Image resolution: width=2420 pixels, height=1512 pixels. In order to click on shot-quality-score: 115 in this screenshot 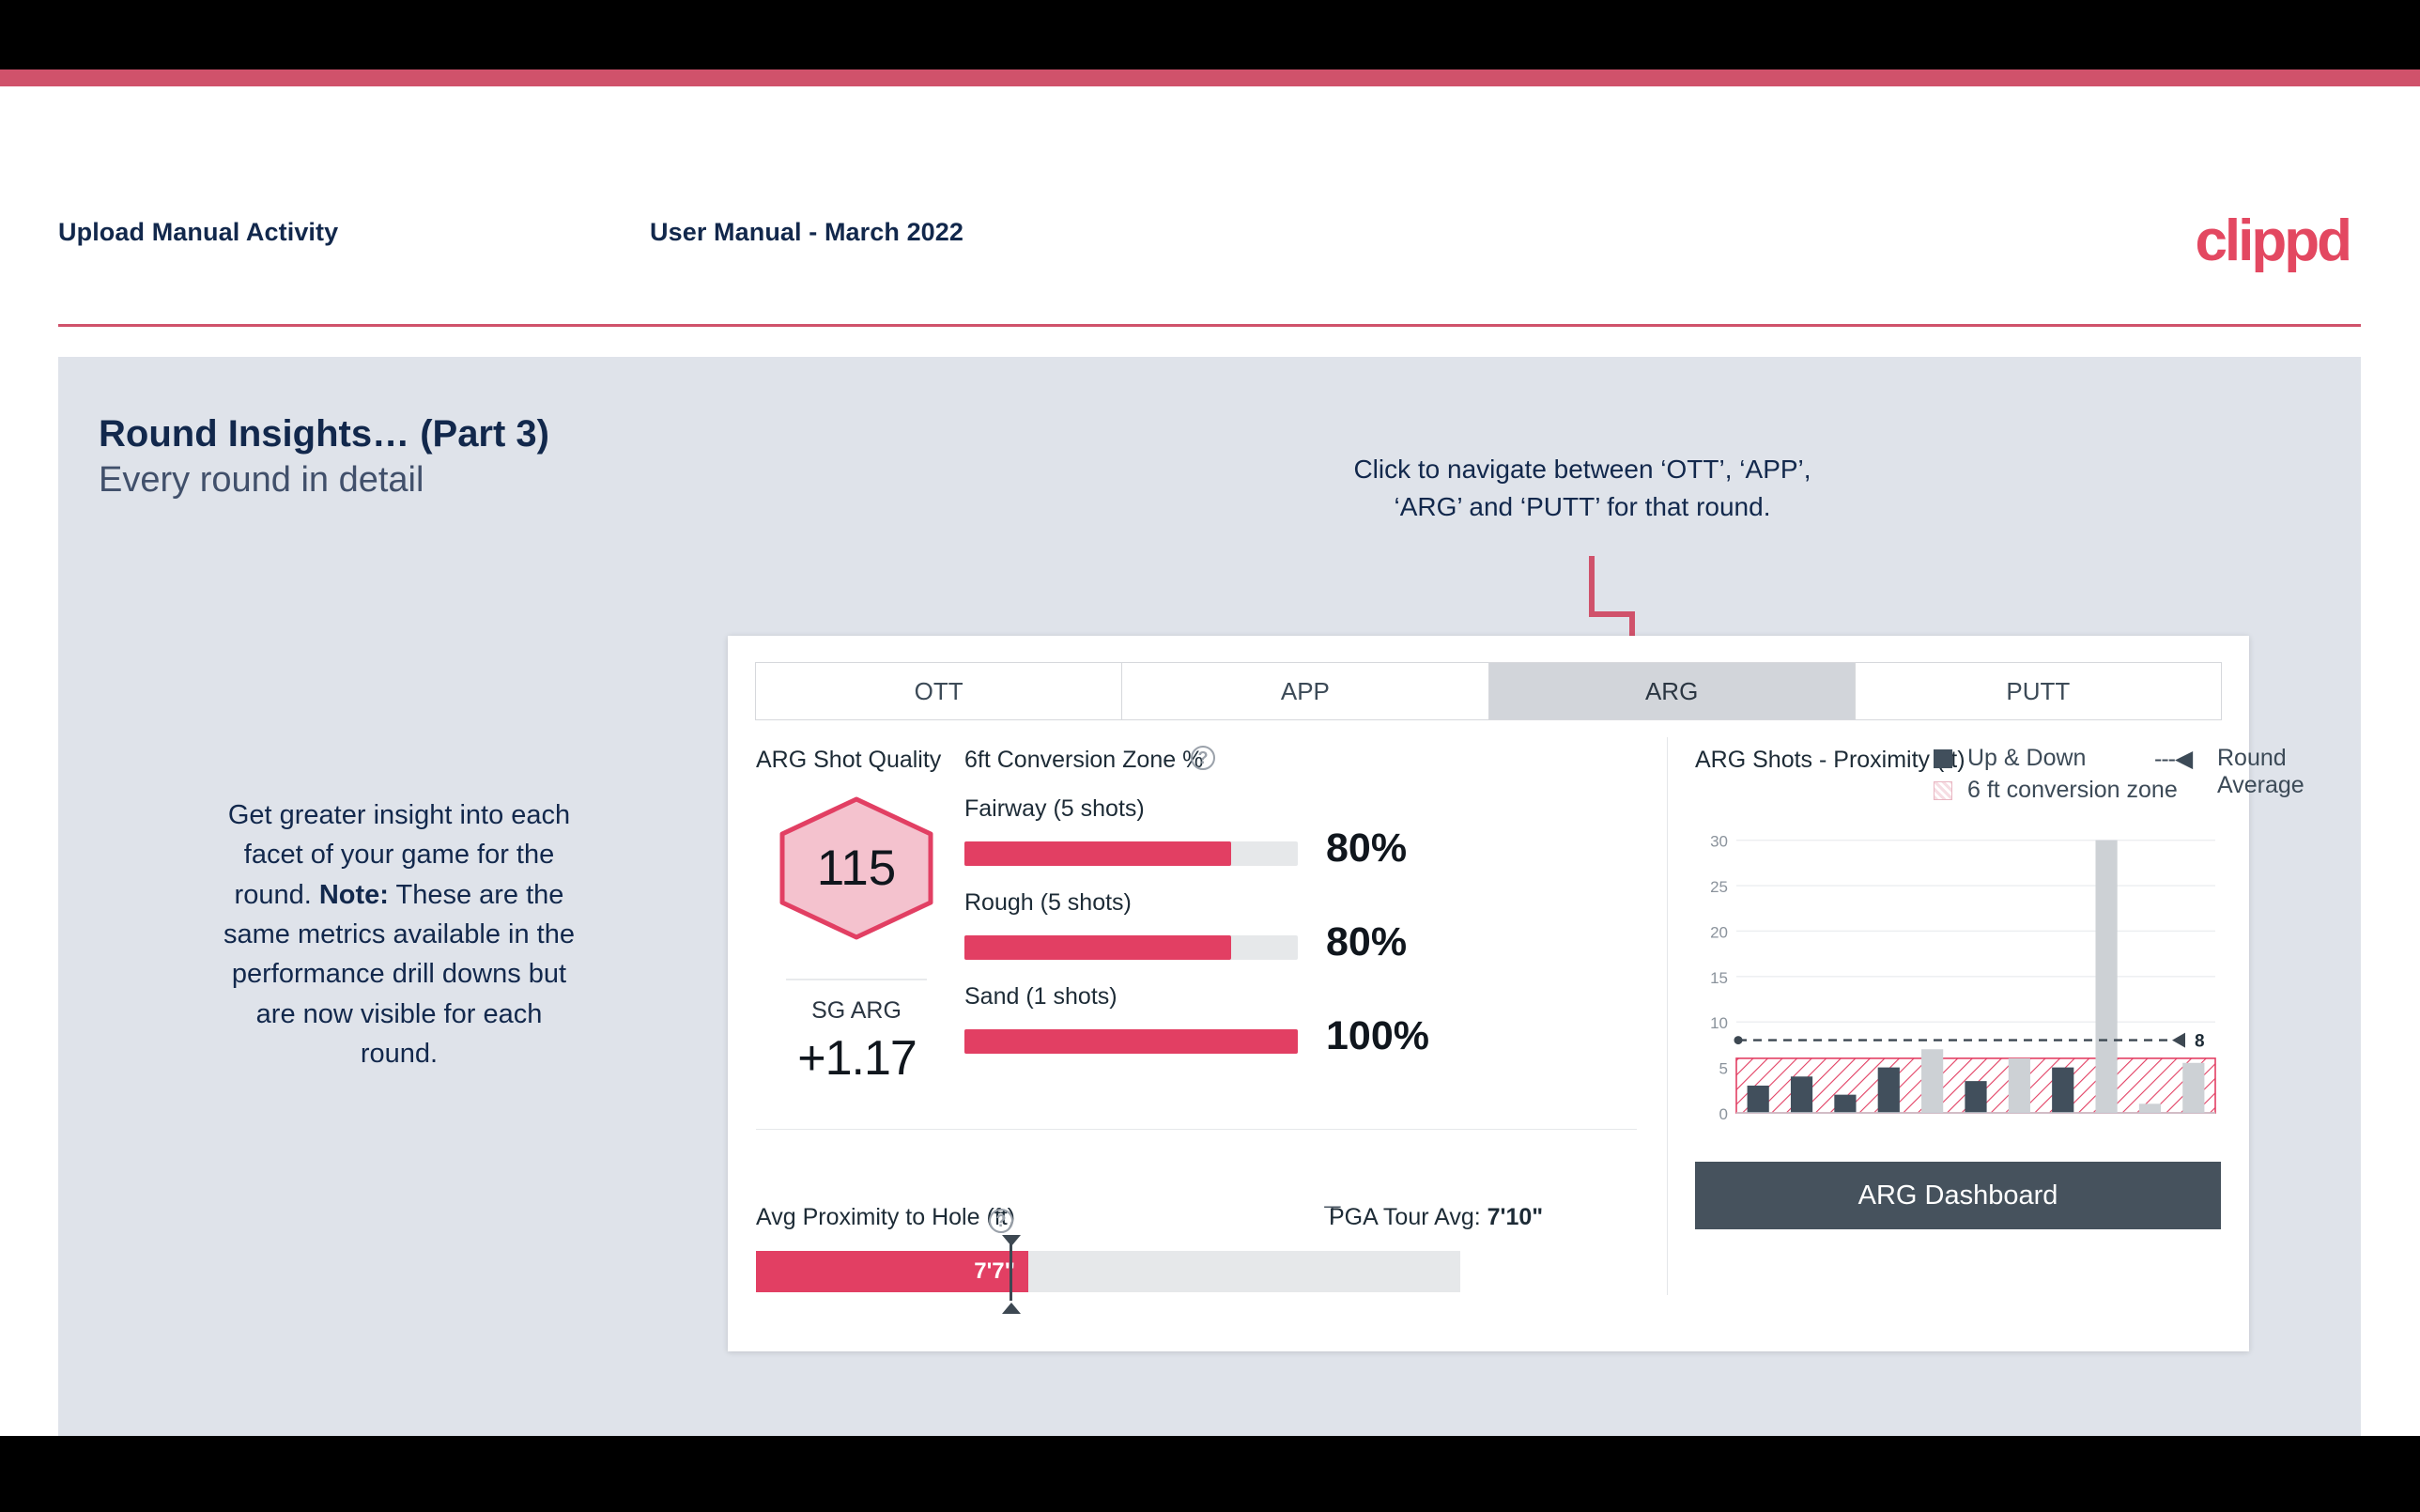, I will do `click(857, 869)`.